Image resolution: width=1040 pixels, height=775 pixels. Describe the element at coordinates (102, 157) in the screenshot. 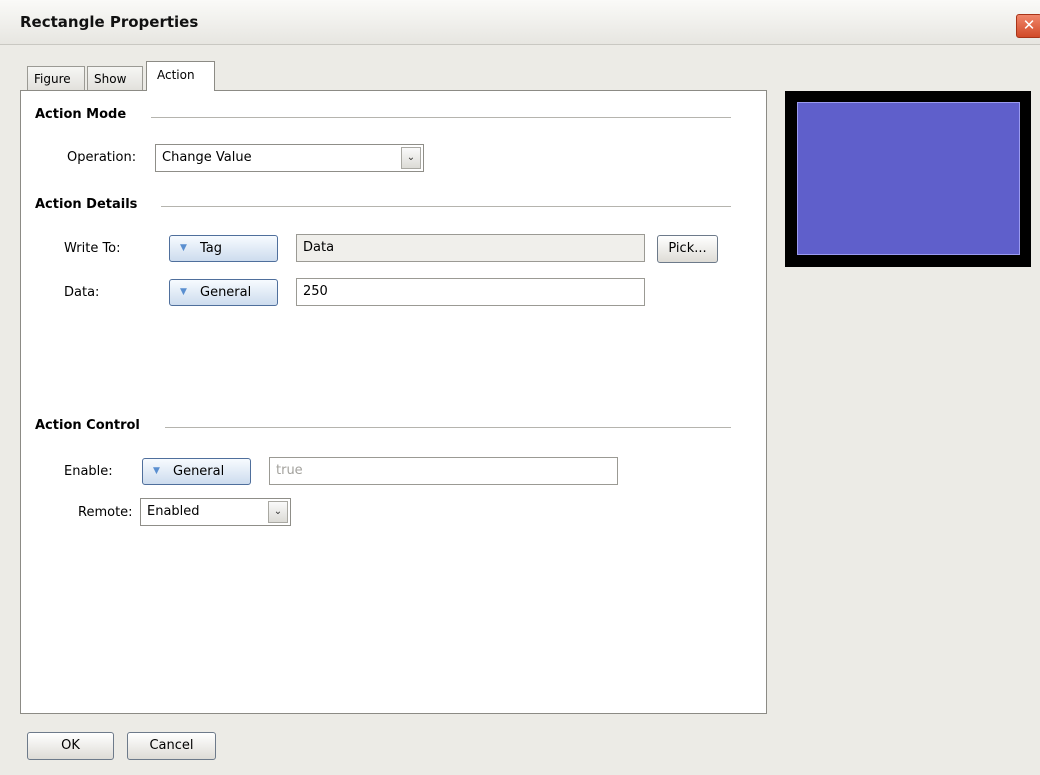

I see `operation-label: Operation:` at that location.